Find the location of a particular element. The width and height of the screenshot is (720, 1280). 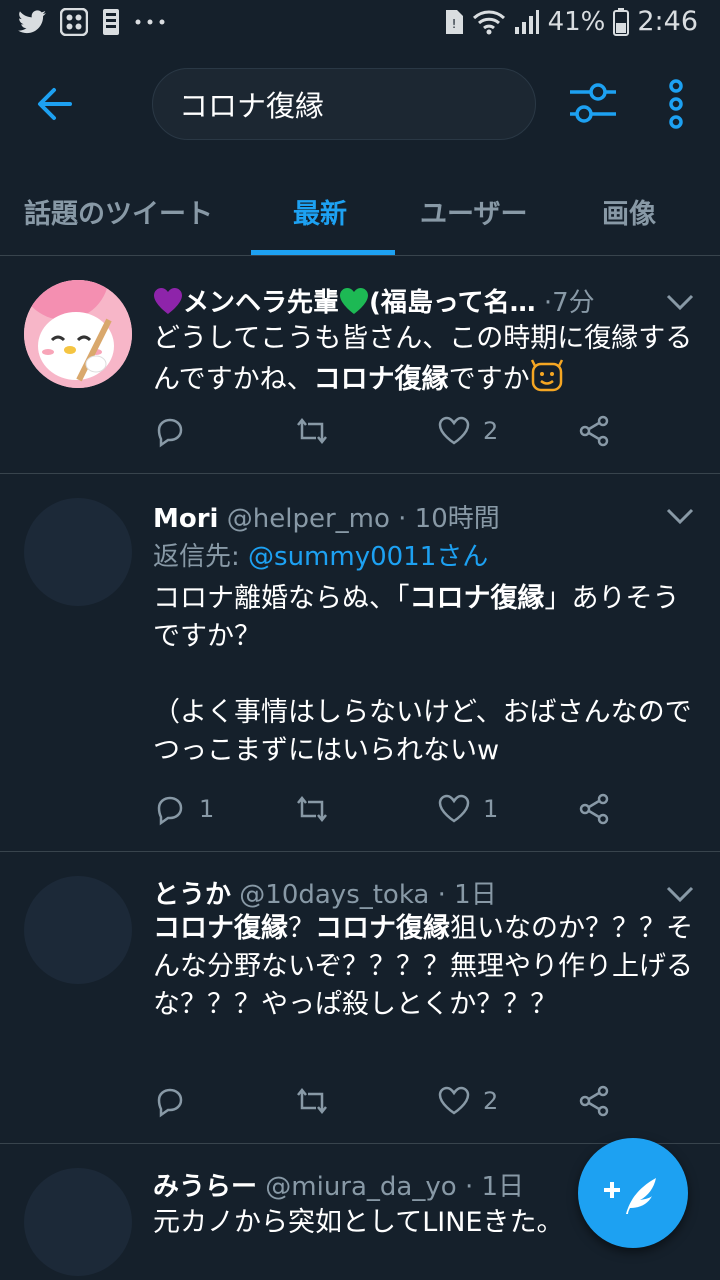

display-name: とうか is located at coordinates (192, 895).